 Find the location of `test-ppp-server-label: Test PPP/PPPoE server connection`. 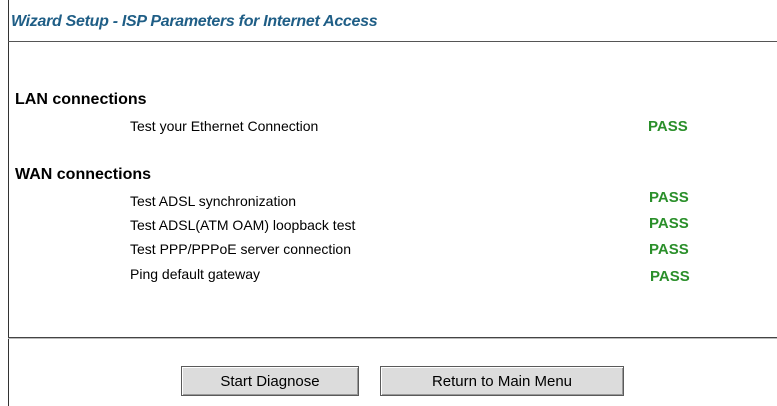

test-ppp-server-label: Test PPP/PPPoE server connection is located at coordinates (240, 249).